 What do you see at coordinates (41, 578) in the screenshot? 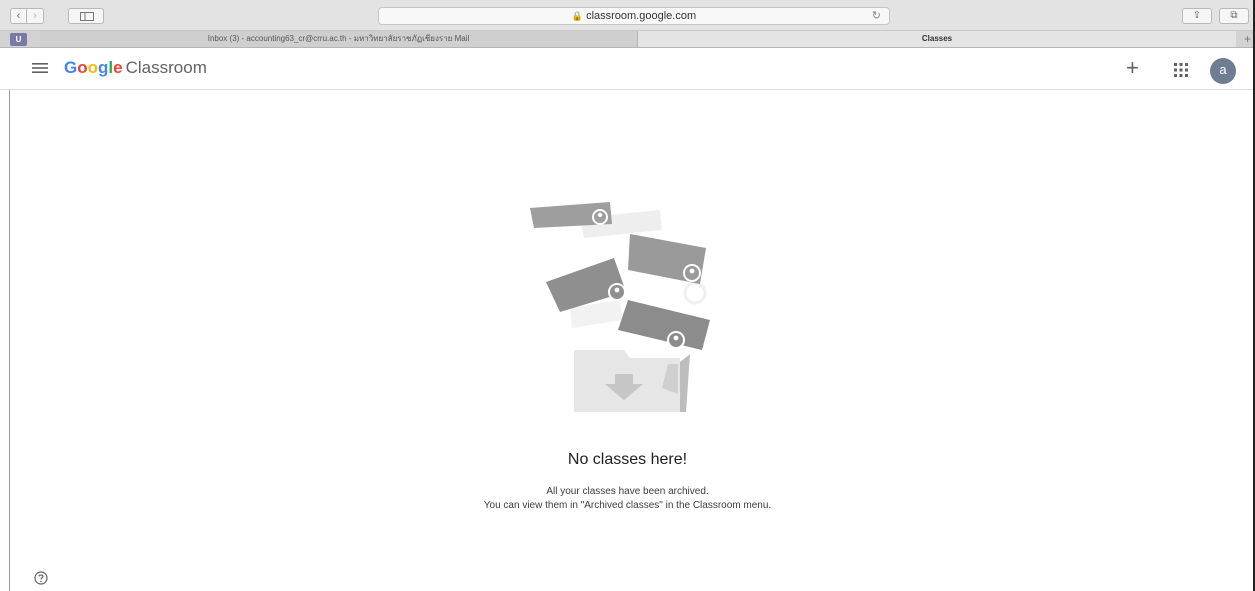
I see `help-icon` at bounding box center [41, 578].